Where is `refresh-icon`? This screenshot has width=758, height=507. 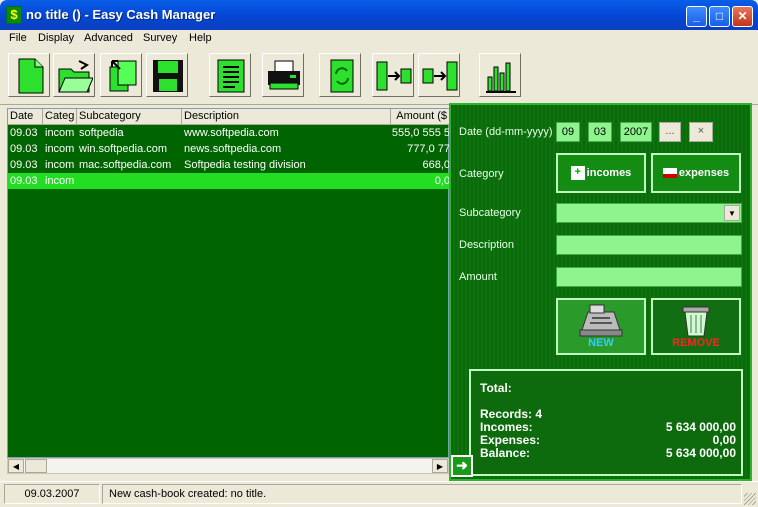 refresh-icon is located at coordinates (342, 76).